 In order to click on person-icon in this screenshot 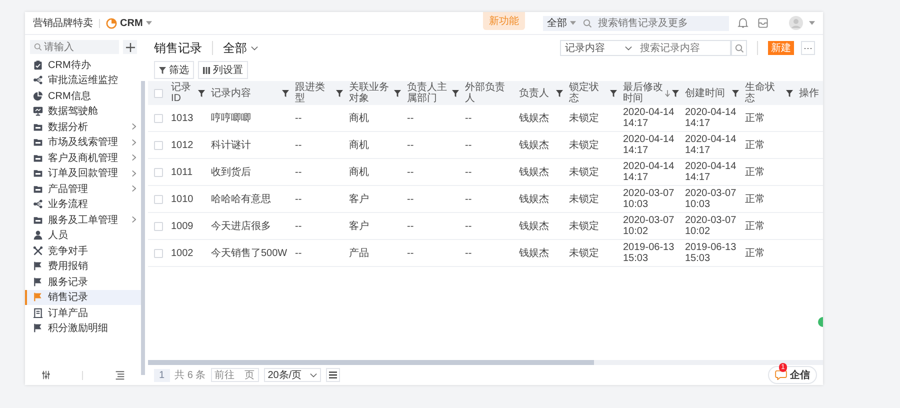, I will do `click(38, 235)`.